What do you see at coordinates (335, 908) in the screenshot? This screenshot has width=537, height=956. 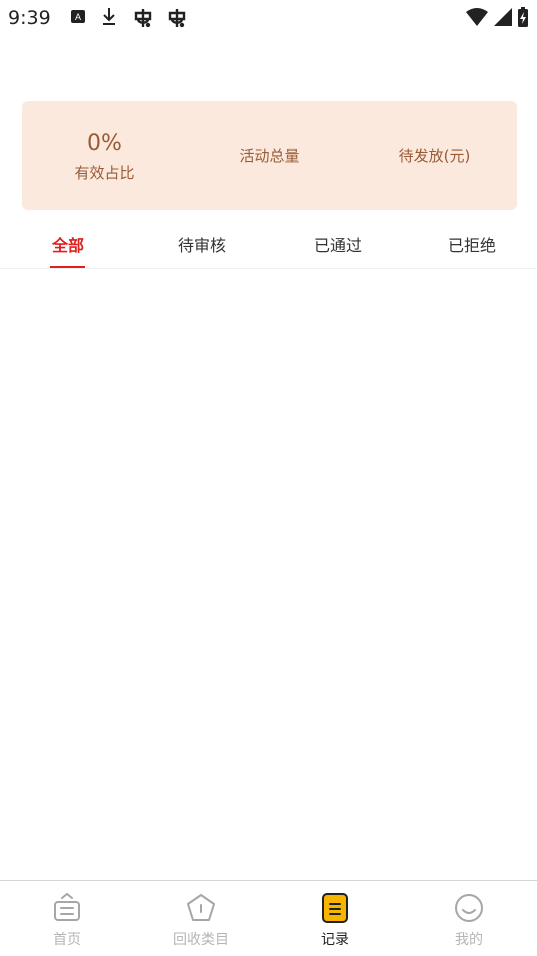 I see `record-icon` at bounding box center [335, 908].